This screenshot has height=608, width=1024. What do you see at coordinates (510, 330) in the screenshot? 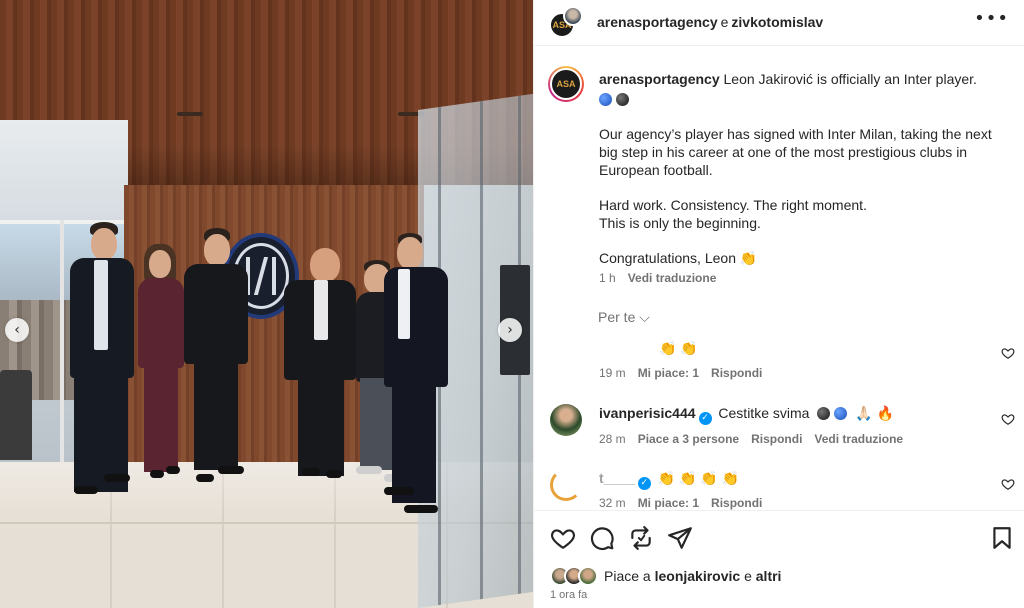
I see `next-photo-button: ›` at bounding box center [510, 330].